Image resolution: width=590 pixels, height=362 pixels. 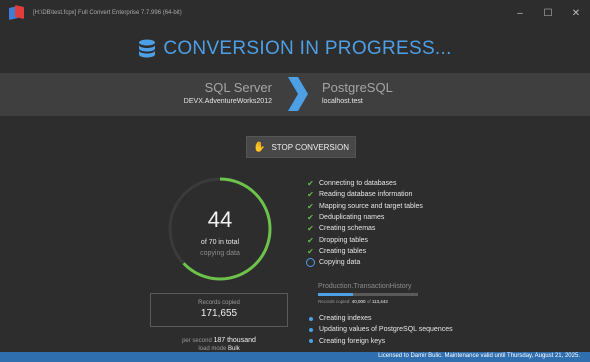 What do you see at coordinates (371, 206) in the screenshot?
I see `step-label: Mapping source and target tables` at bounding box center [371, 206].